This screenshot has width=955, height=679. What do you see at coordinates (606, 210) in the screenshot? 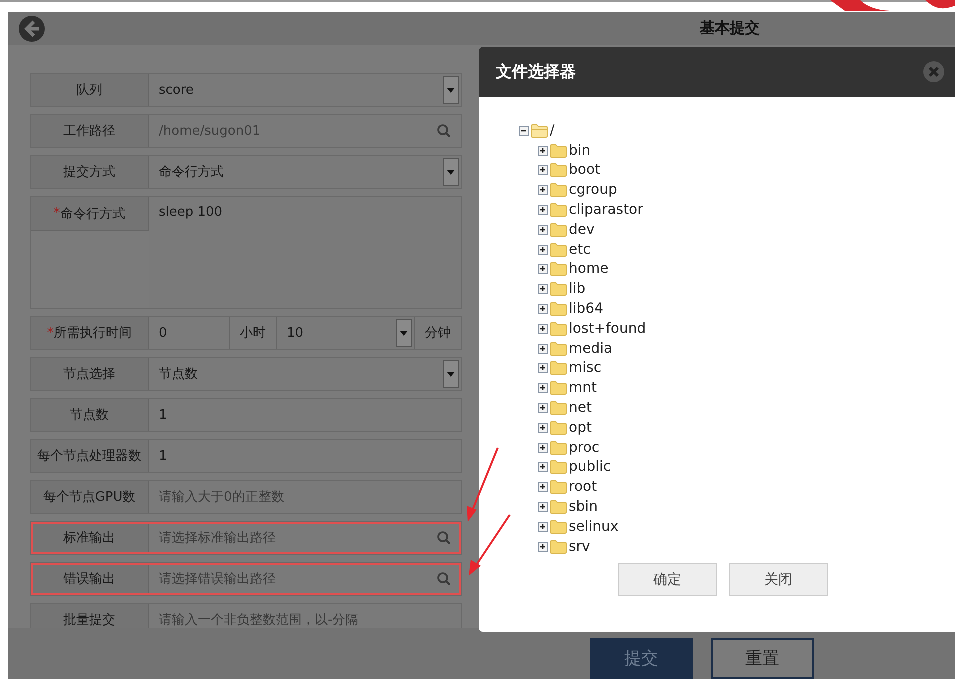
I see `folder-name: cliparastor` at bounding box center [606, 210].